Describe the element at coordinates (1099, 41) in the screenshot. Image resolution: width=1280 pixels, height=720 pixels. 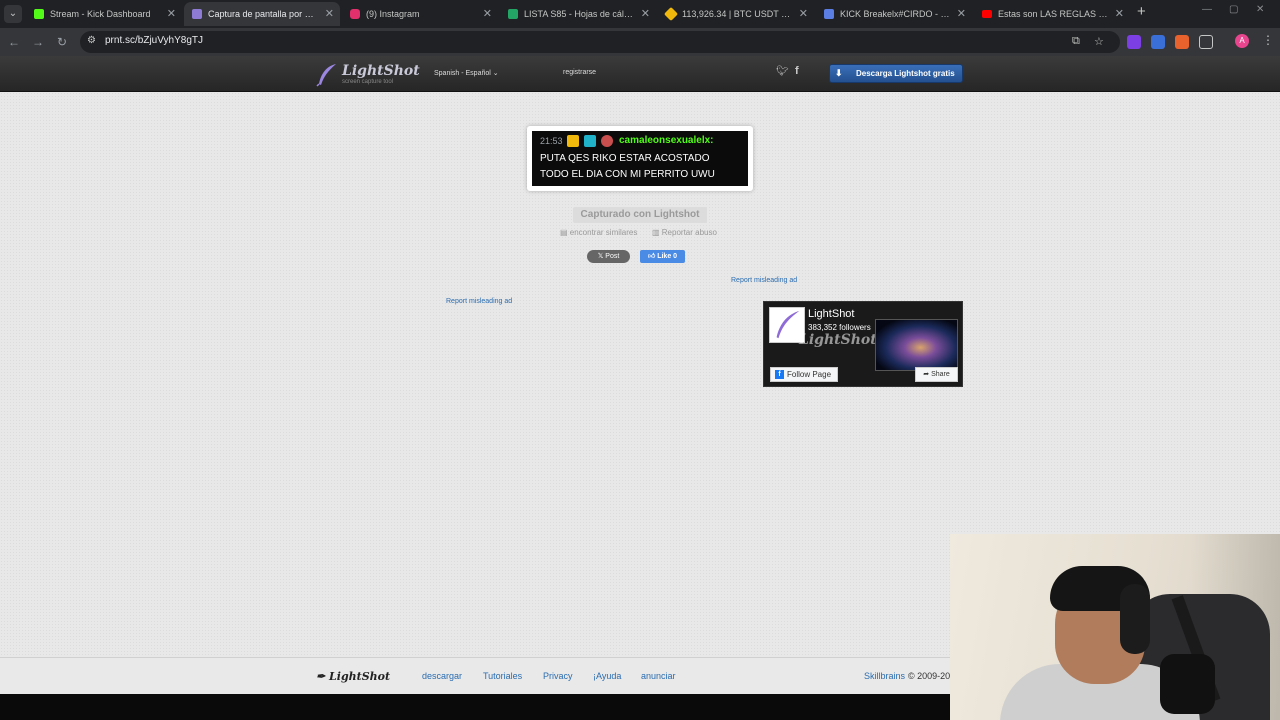
I see `bookmark-star-icon: ☆` at that location.